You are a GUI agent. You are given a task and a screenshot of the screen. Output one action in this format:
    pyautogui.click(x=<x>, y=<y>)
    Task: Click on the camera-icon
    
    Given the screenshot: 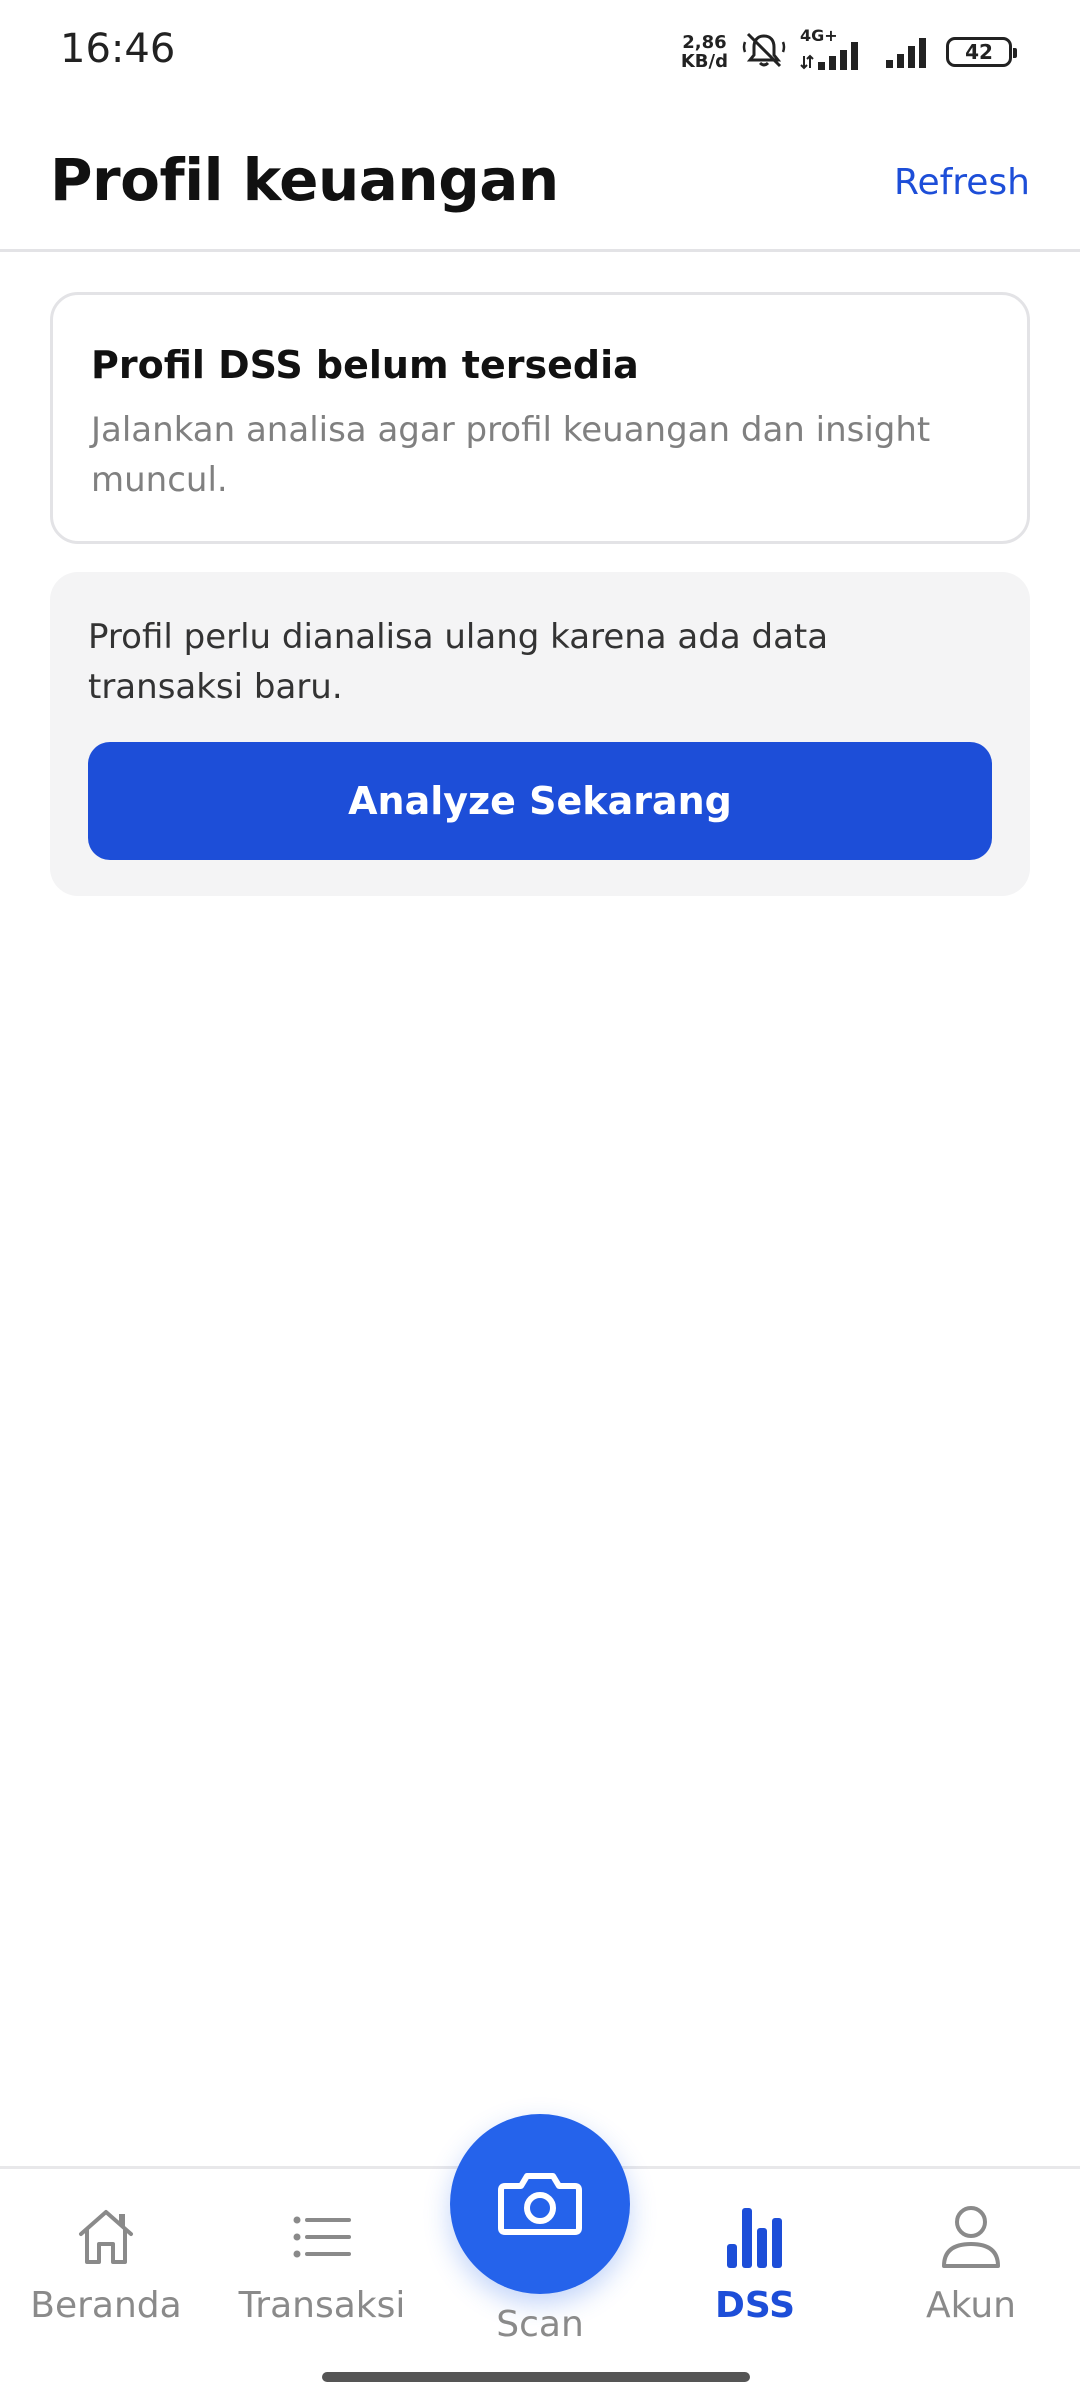 What is the action you would take?
    pyautogui.click(x=540, y=2204)
    